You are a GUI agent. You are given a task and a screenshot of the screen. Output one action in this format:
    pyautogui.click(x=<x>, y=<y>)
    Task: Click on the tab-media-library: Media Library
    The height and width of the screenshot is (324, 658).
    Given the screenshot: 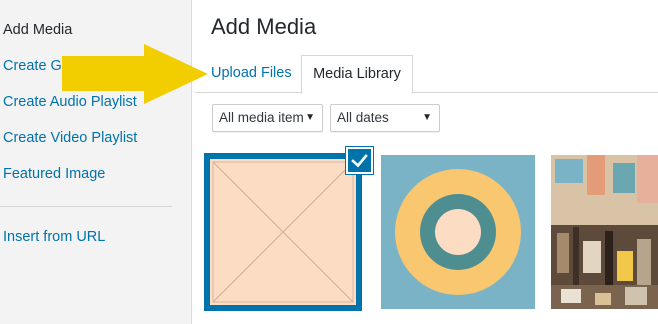 What is the action you would take?
    pyautogui.click(x=357, y=74)
    